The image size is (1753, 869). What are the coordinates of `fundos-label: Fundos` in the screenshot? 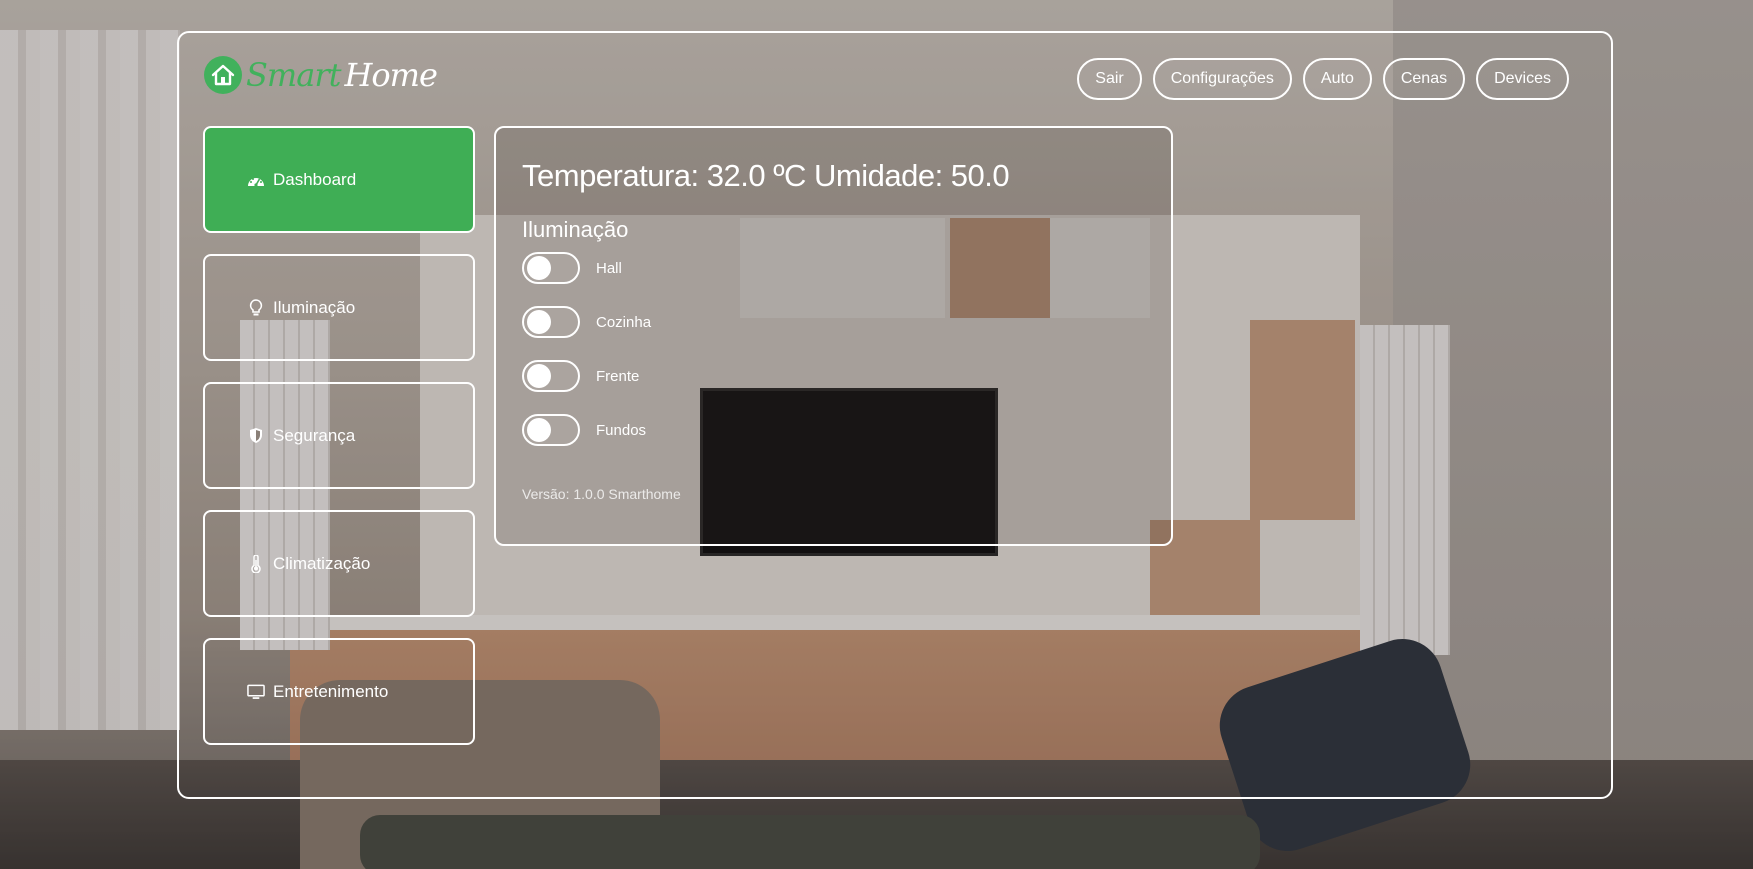 It's located at (621, 430).